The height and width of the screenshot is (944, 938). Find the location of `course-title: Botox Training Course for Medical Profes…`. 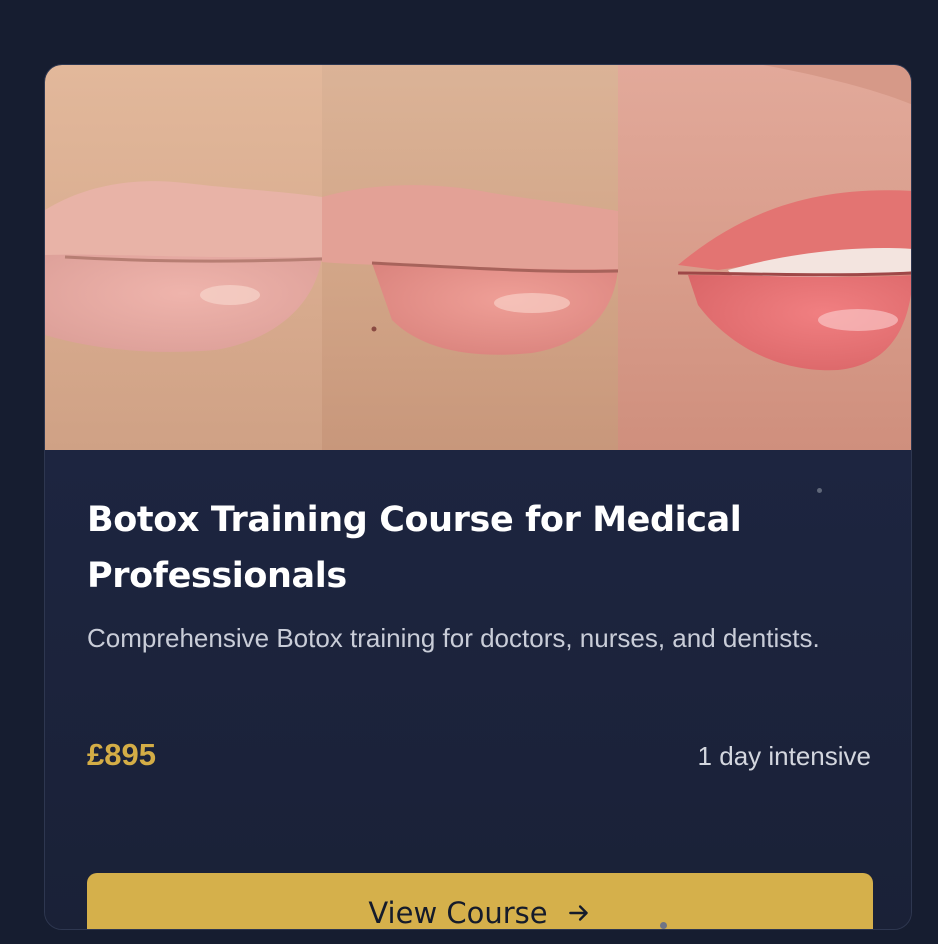

course-title: Botox Training Course for Medical Profes… is located at coordinates (414, 548).